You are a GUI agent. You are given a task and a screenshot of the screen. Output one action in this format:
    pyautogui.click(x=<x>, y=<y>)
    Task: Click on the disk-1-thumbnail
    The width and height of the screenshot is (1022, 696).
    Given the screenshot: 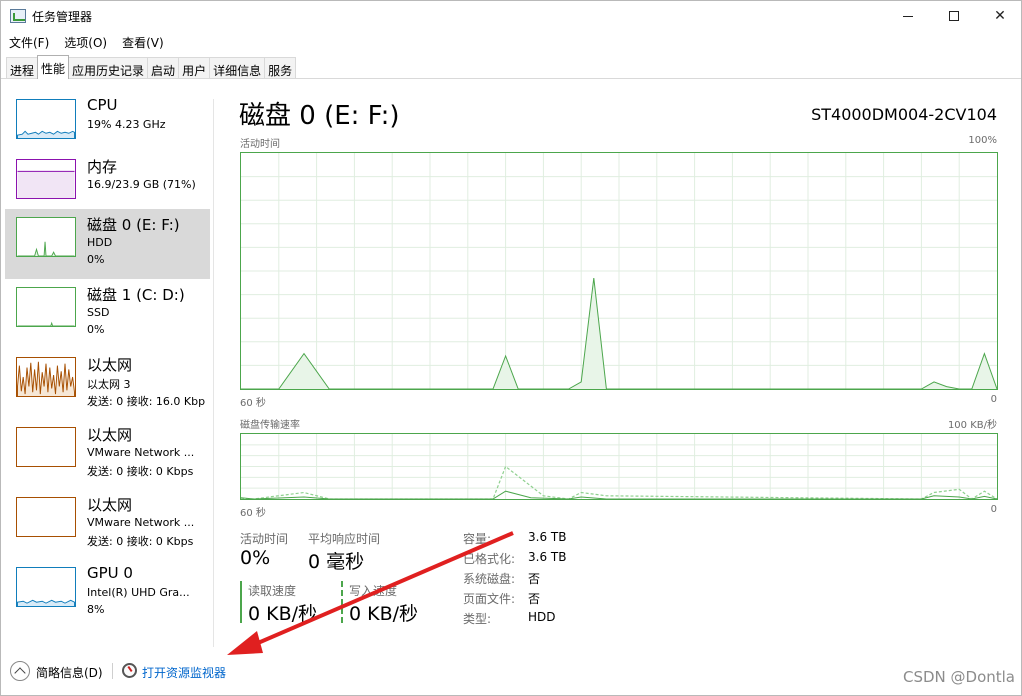 What is the action you would take?
    pyautogui.click(x=46, y=307)
    